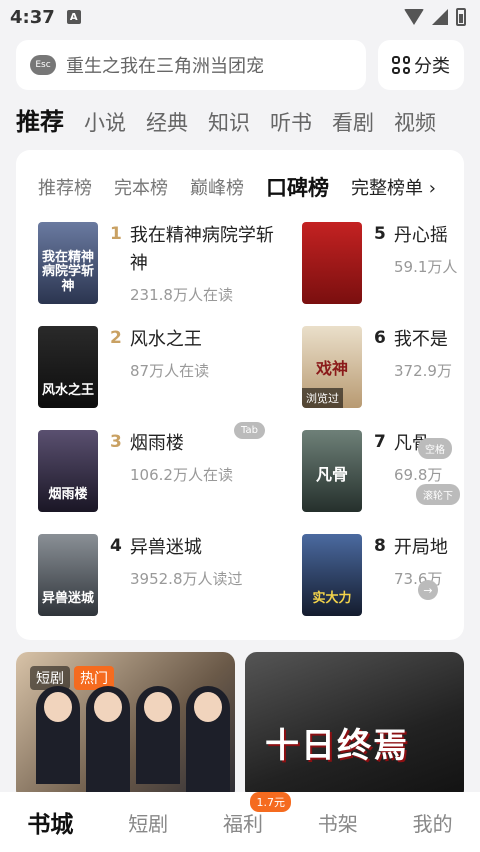 This screenshot has width=480, height=852. What do you see at coordinates (428, 590) in the screenshot?
I see `scroll-circle-icon: →` at bounding box center [428, 590].